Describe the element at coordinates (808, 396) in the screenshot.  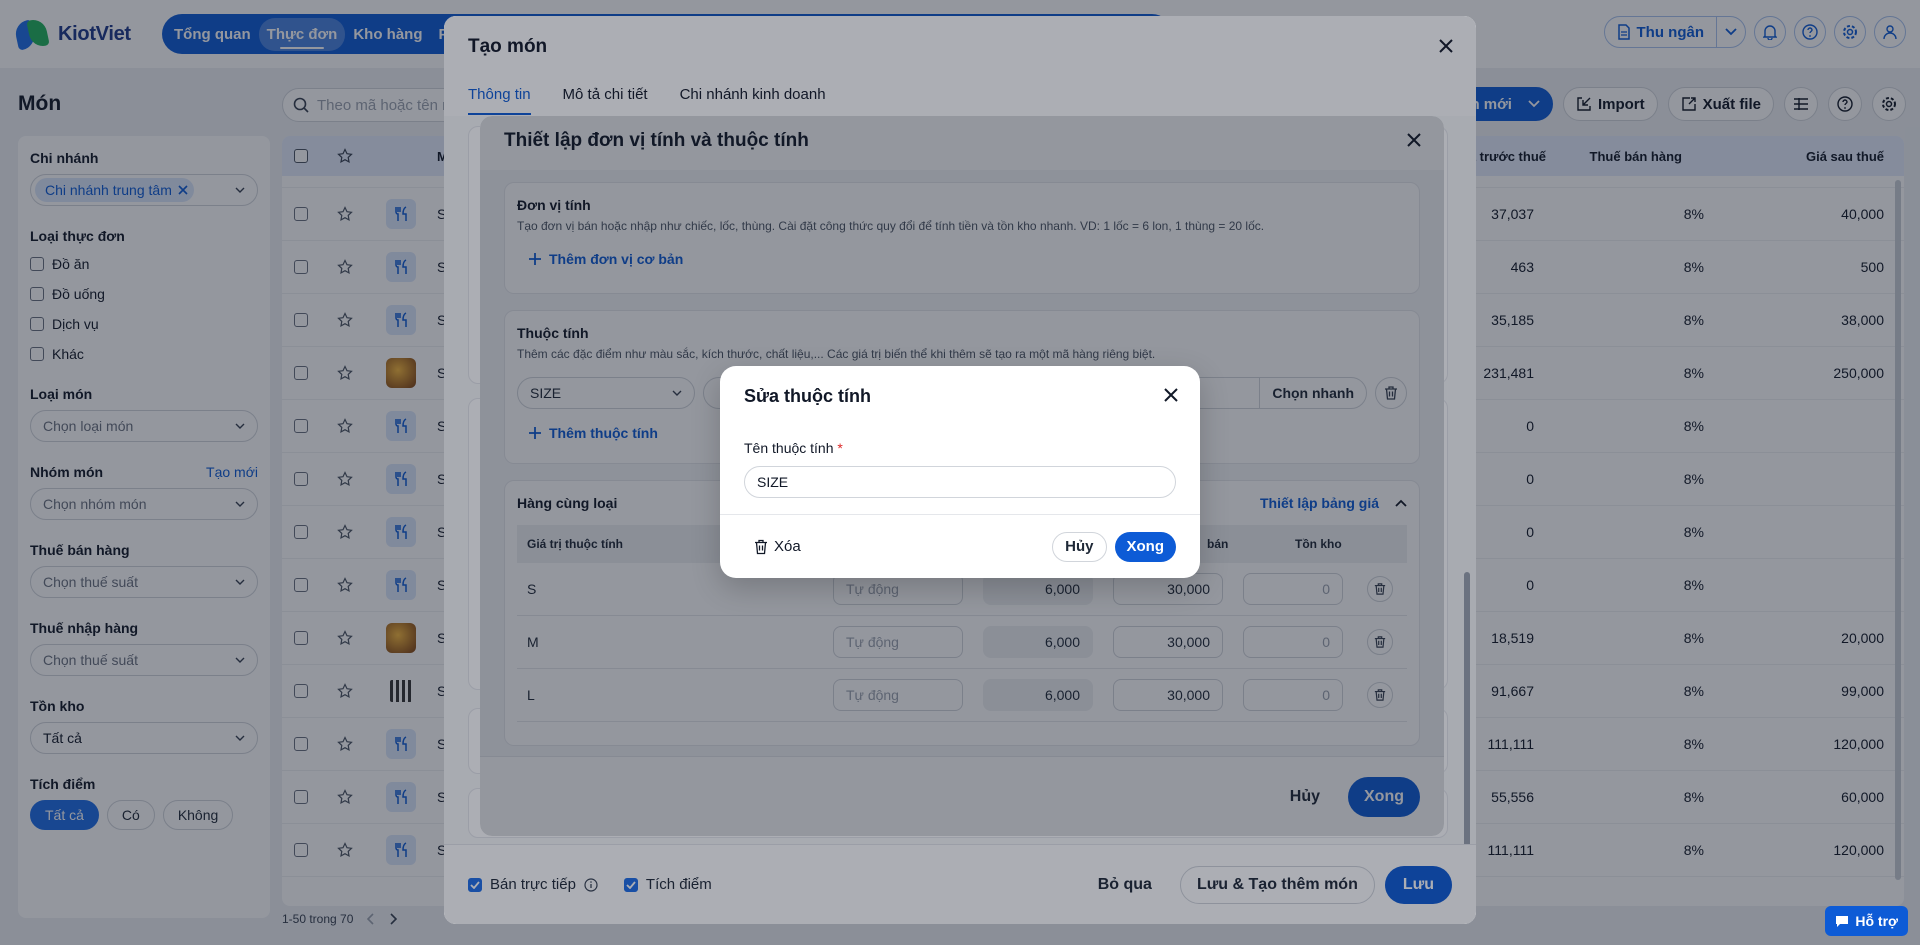
I see `edit-attribute-title: Sửa thuộc tính` at that location.